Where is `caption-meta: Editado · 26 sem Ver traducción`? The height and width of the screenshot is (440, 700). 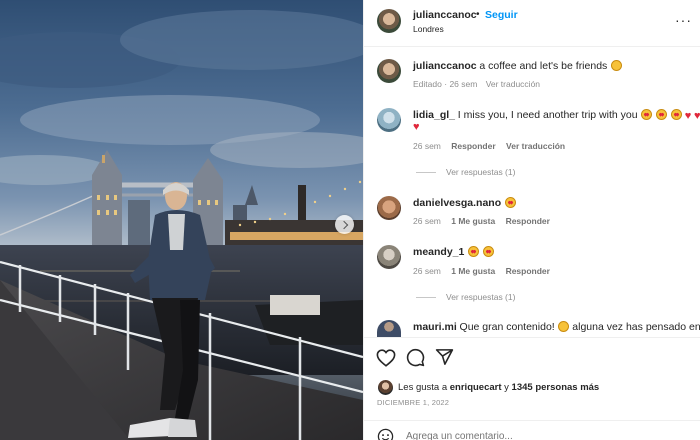 caption-meta: Editado · 26 sem Ver traducción is located at coordinates (476, 84).